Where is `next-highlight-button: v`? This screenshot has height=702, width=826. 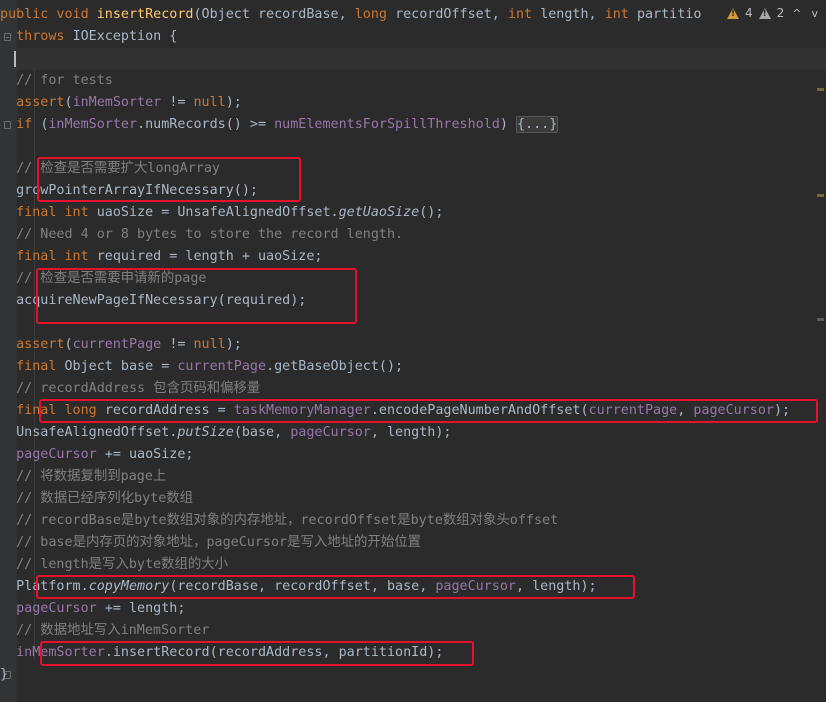 next-highlight-button: v is located at coordinates (814, 13).